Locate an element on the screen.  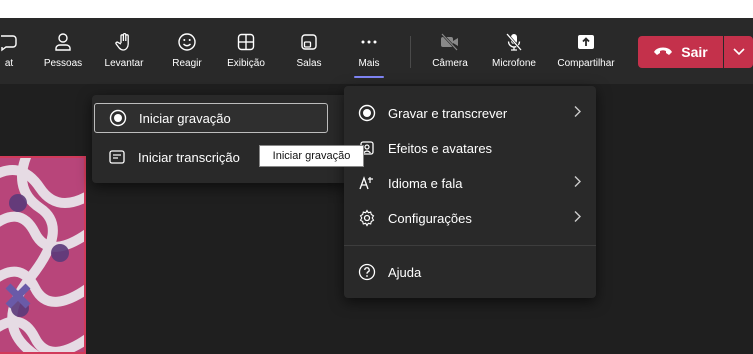
help-item: Ajuda is located at coordinates (477, 272).